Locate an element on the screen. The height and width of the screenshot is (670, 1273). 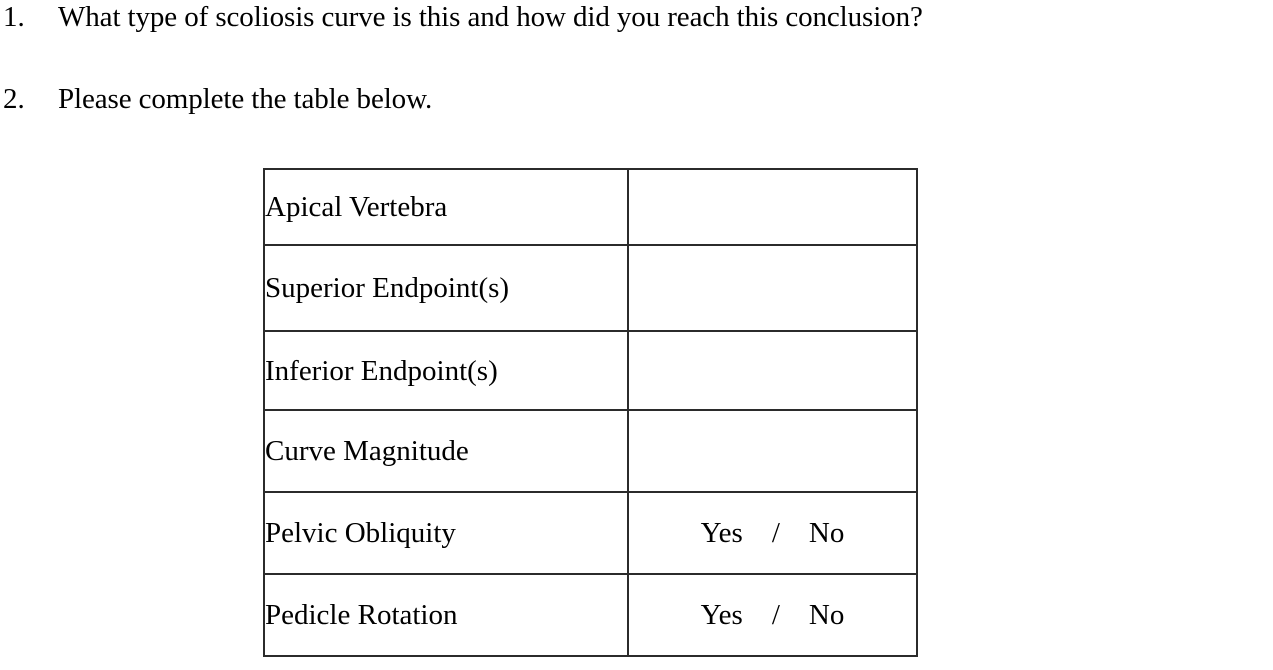
row-label-apical-vertebra: Apical Vertebra is located at coordinates (446, 207).